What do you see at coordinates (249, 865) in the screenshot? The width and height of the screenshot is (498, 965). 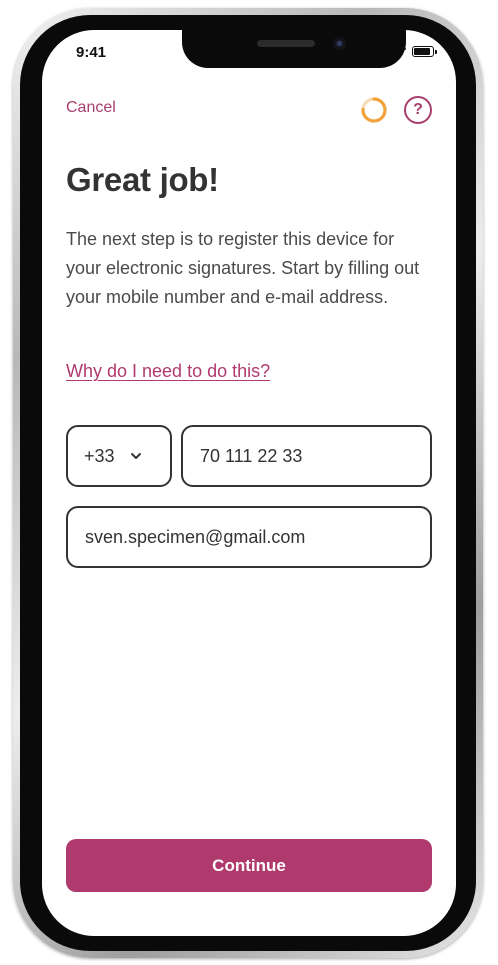 I see `continue-button: Continue` at bounding box center [249, 865].